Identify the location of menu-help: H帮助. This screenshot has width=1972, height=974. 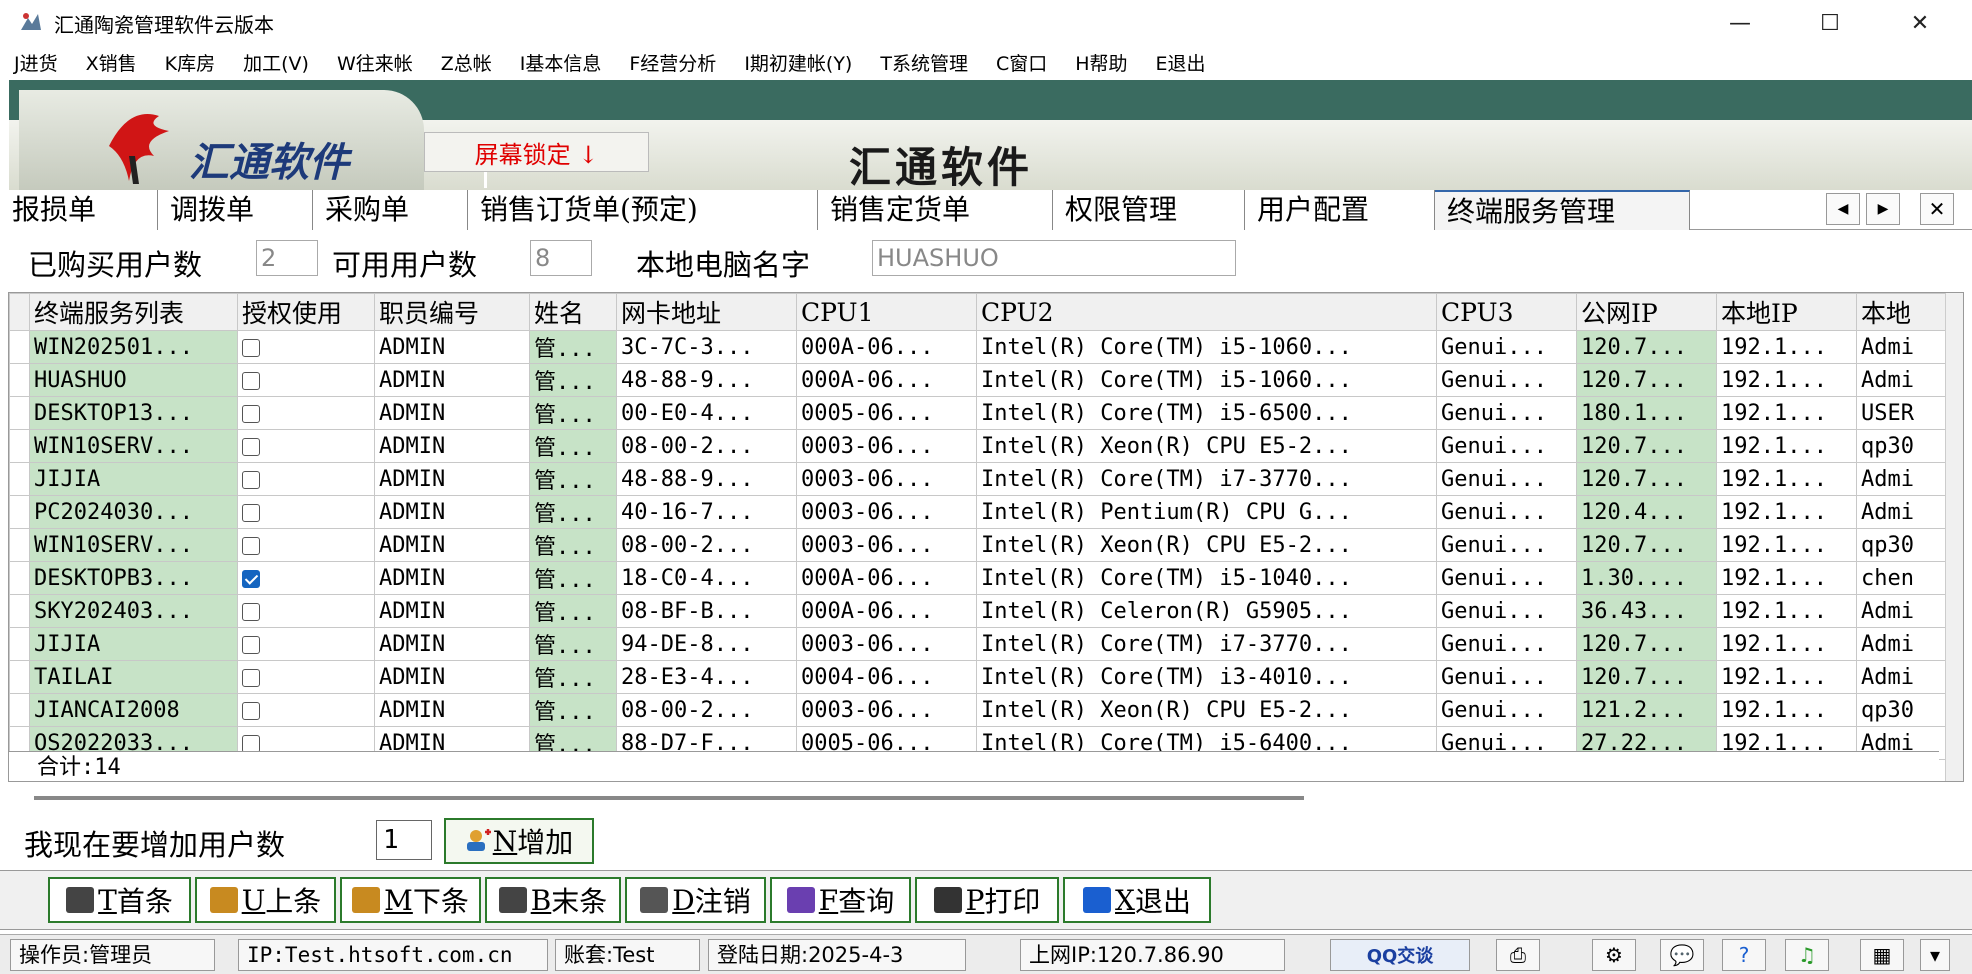
(1101, 62).